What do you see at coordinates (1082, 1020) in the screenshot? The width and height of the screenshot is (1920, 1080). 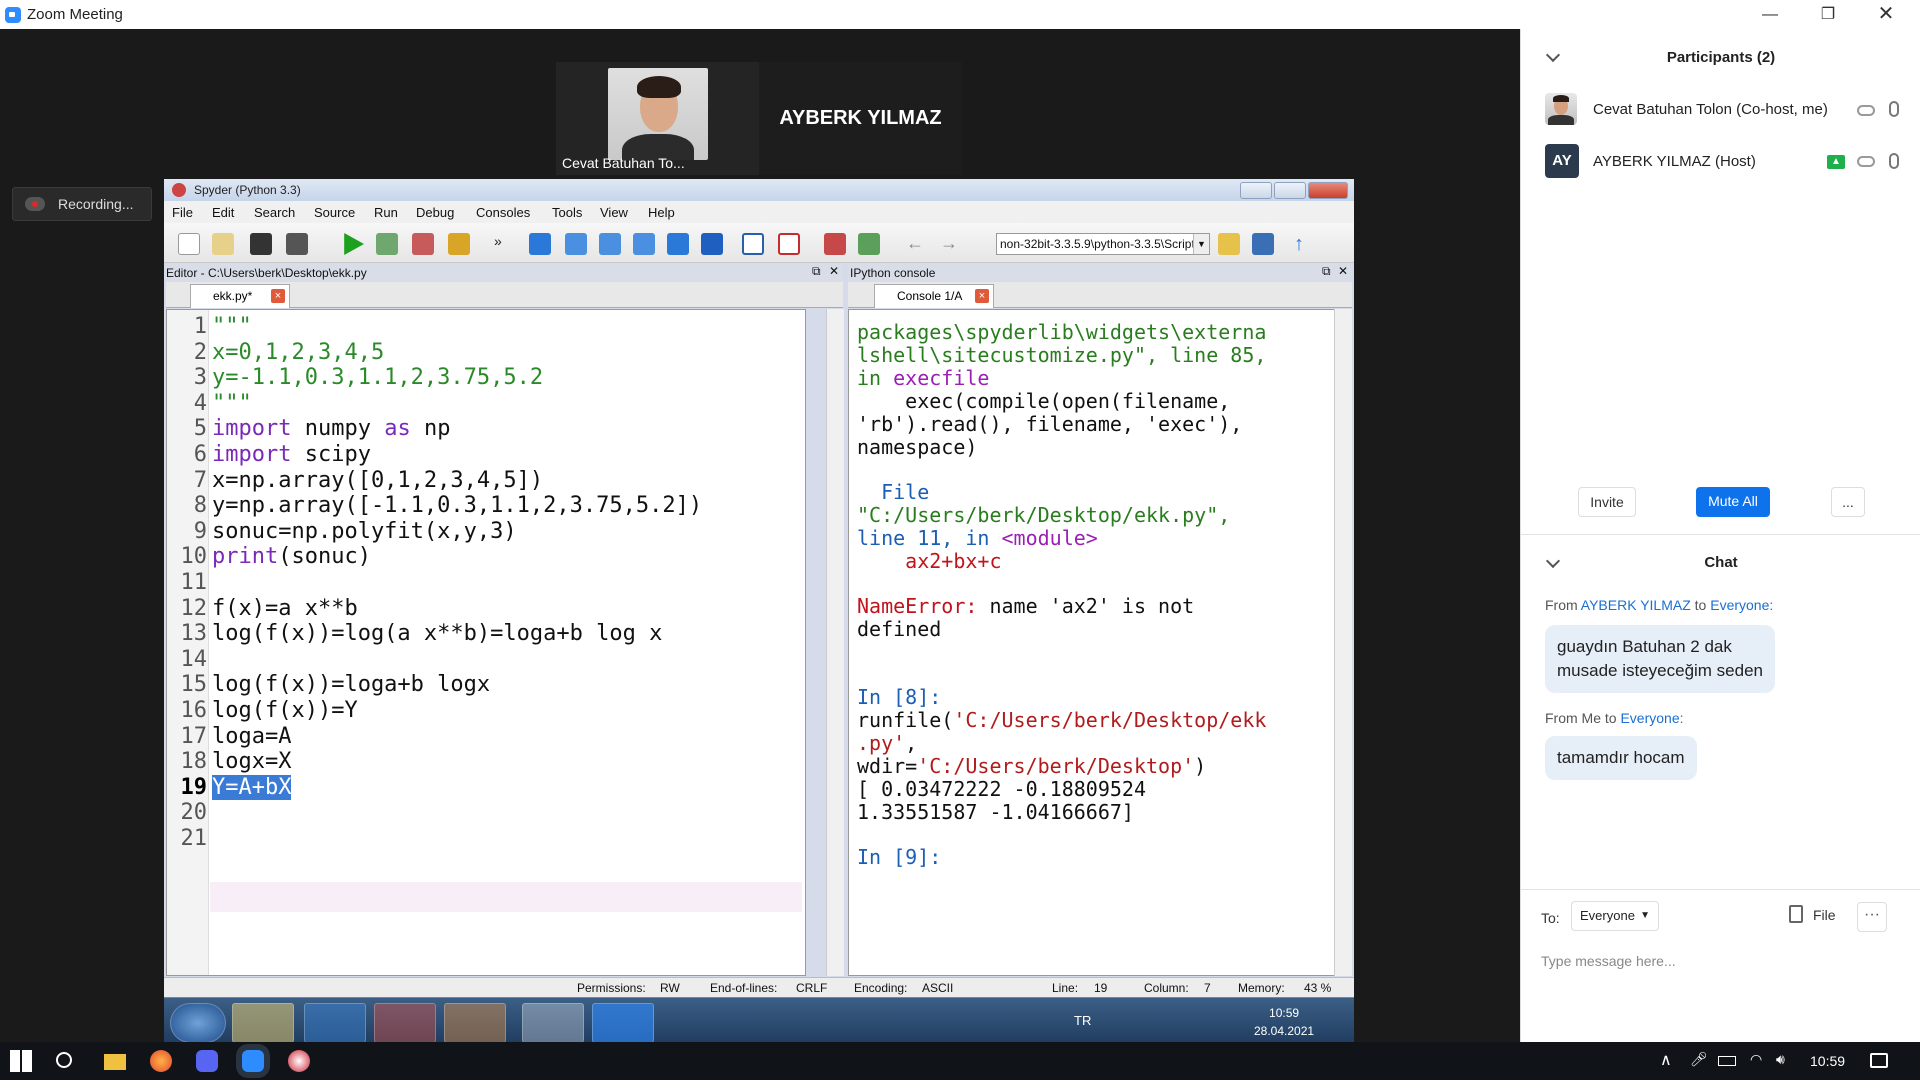 I see `language-indicator: TR` at bounding box center [1082, 1020].